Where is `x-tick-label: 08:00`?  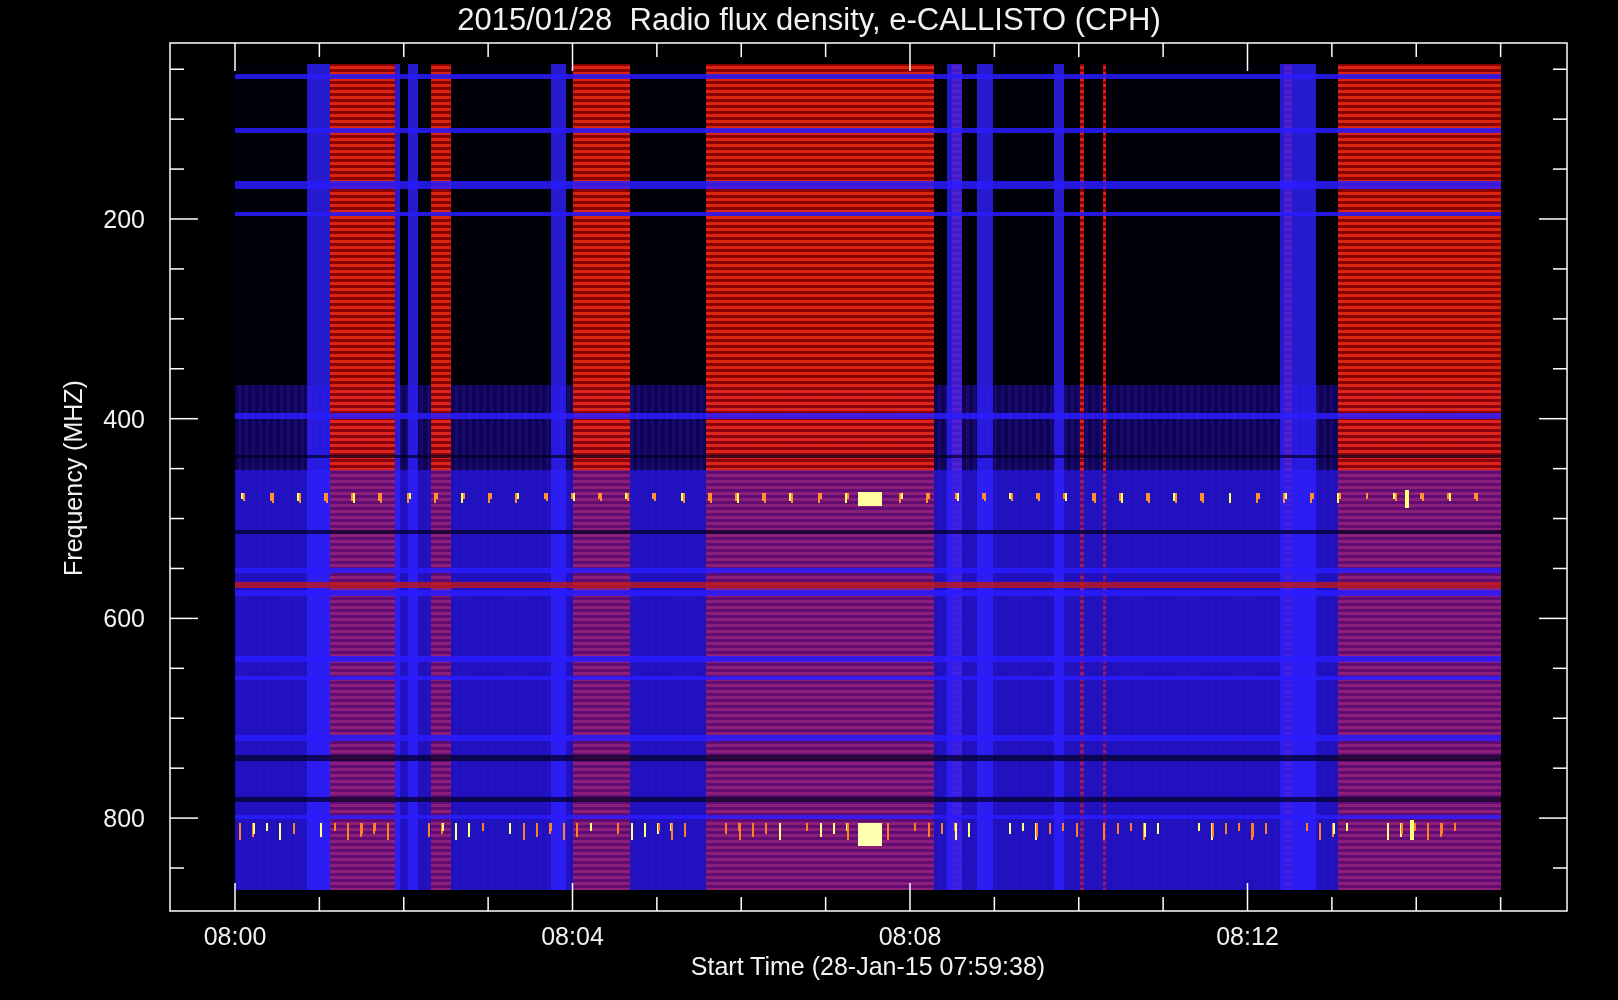
x-tick-label: 08:00 is located at coordinates (235, 936).